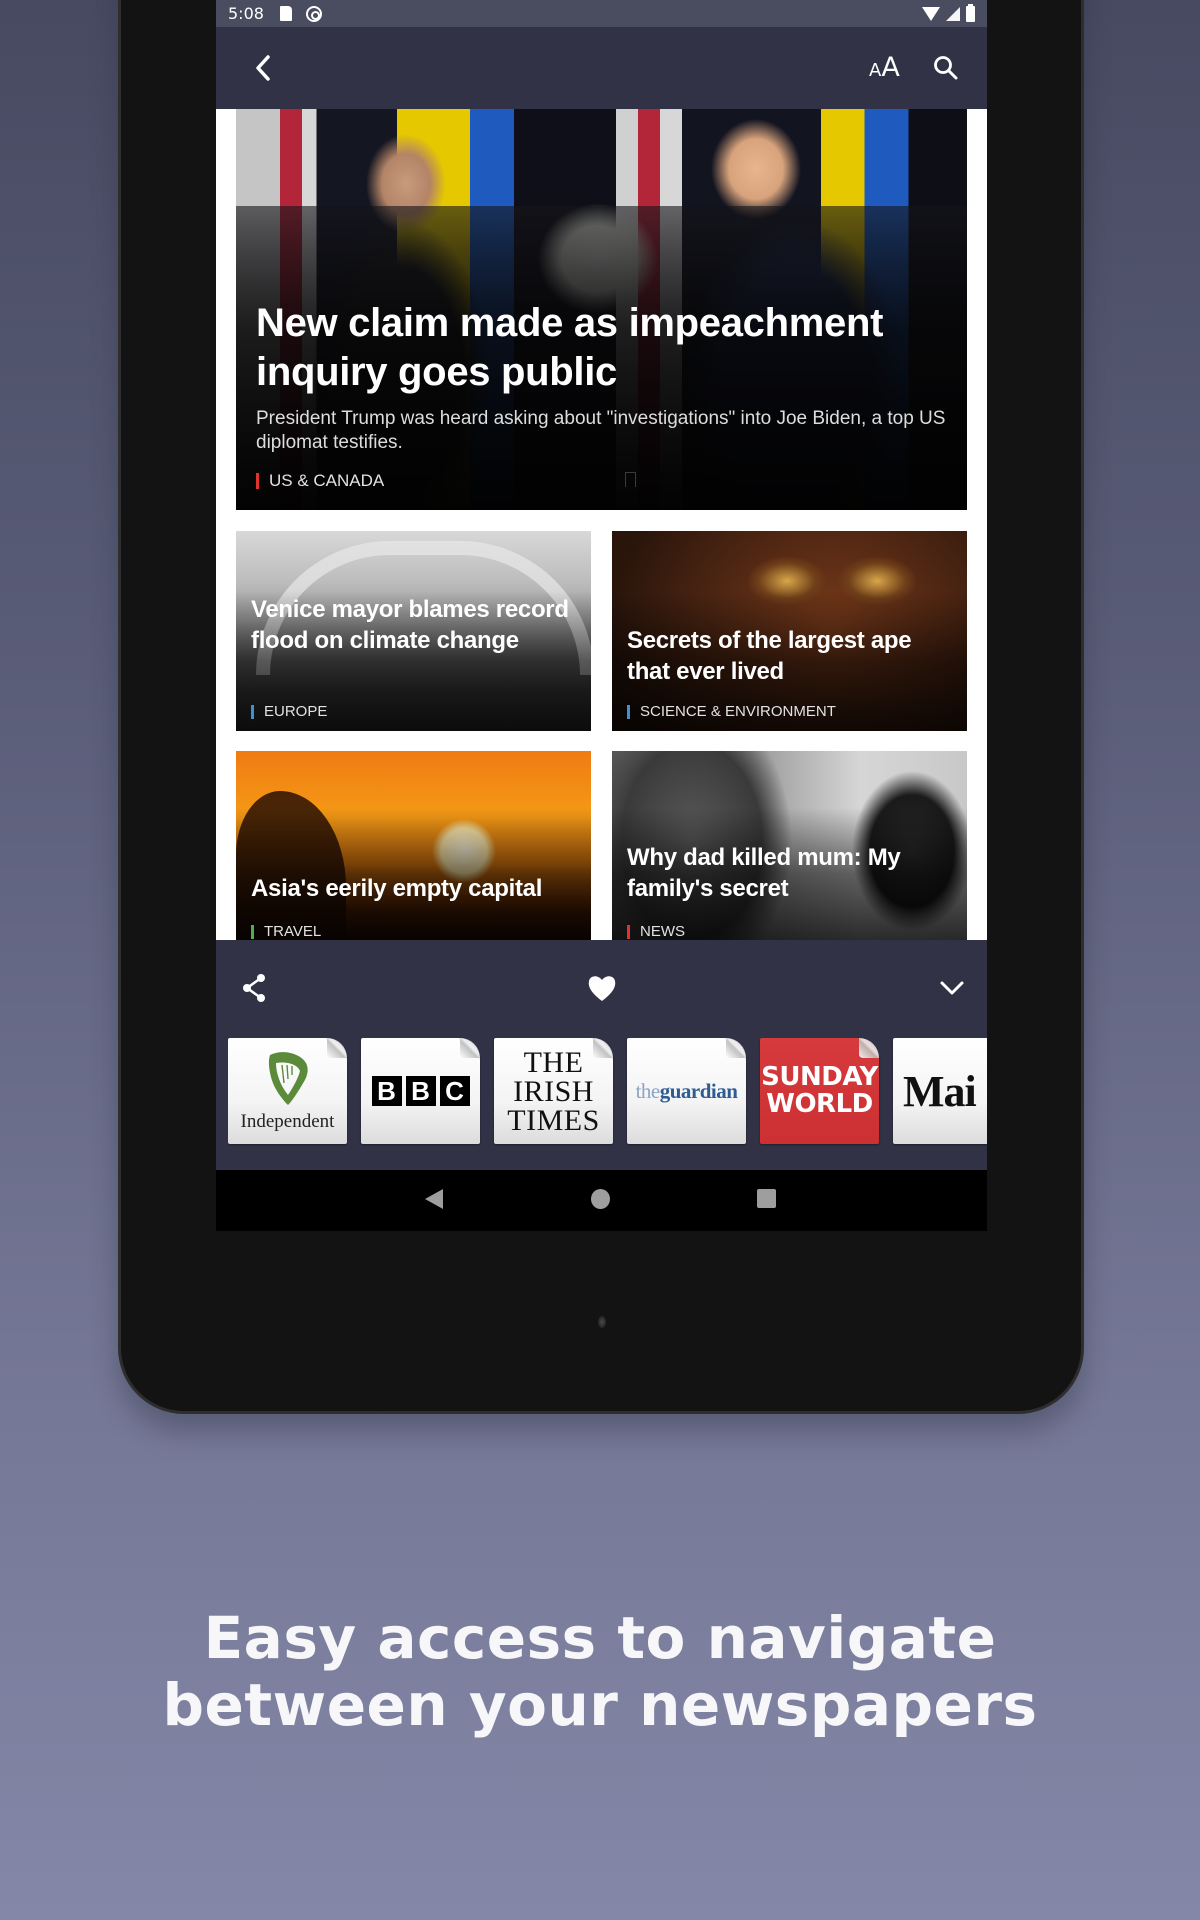 The image size is (1200, 1920). I want to click on sd-card-icon, so click(285, 13).